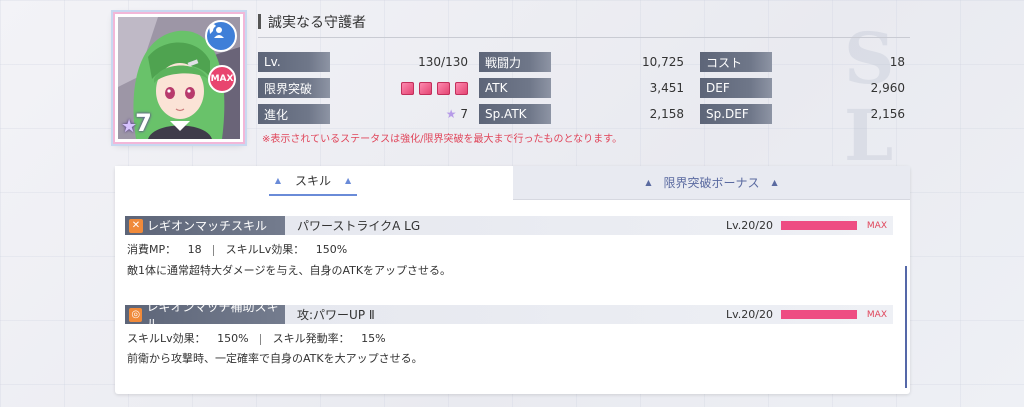 Image resolution: width=1024 pixels, height=407 pixels. What do you see at coordinates (434, 88) in the screenshot?
I see `limit-break-gems` at bounding box center [434, 88].